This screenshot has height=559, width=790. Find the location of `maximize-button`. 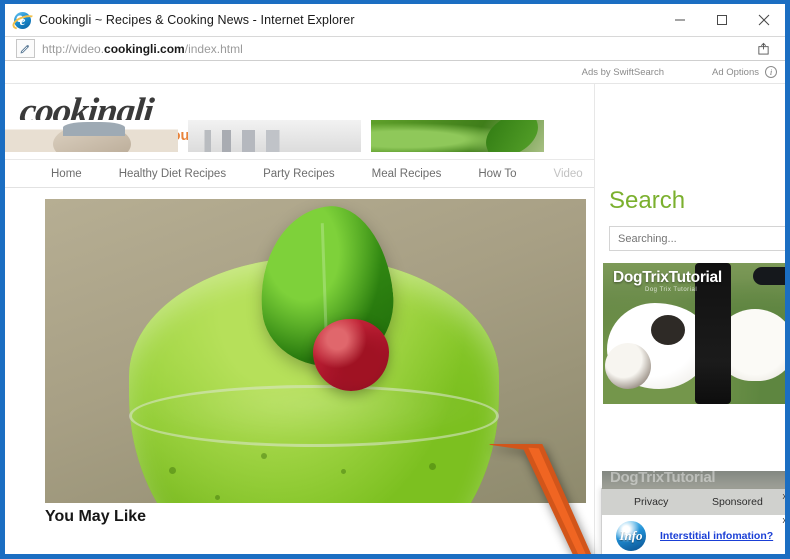

maximize-button is located at coordinates (722, 20).